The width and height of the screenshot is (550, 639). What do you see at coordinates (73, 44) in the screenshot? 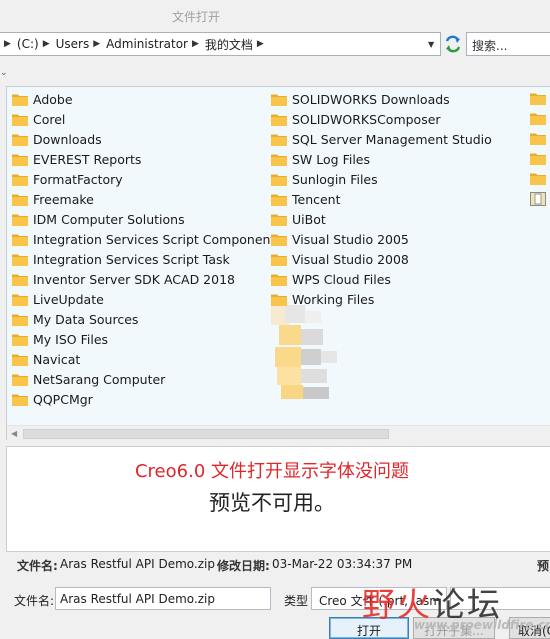
I see `breadcrumb-users: Users` at bounding box center [73, 44].